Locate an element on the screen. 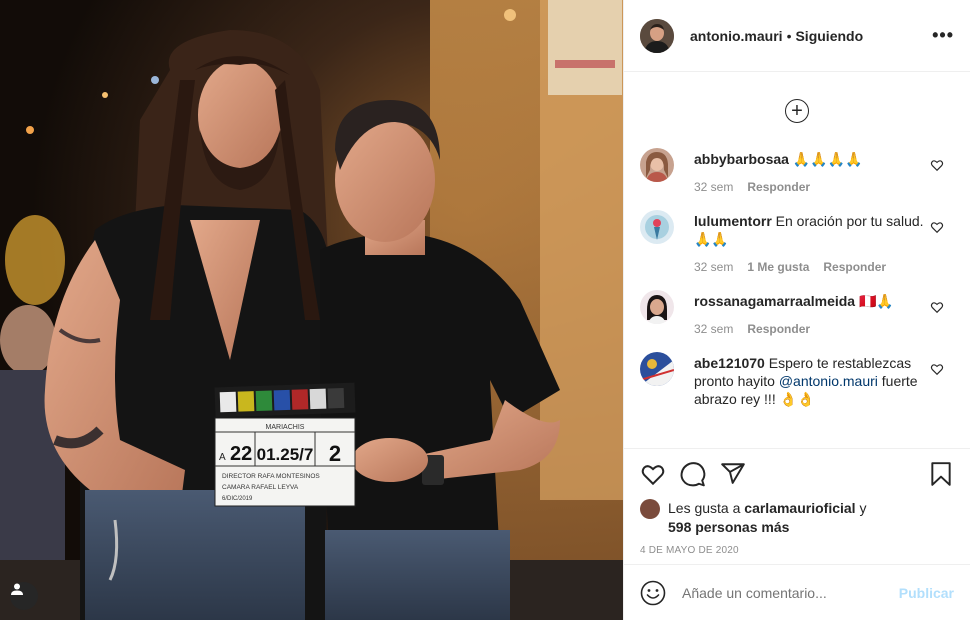  follow-status-button: Siguiendo is located at coordinates (829, 36).